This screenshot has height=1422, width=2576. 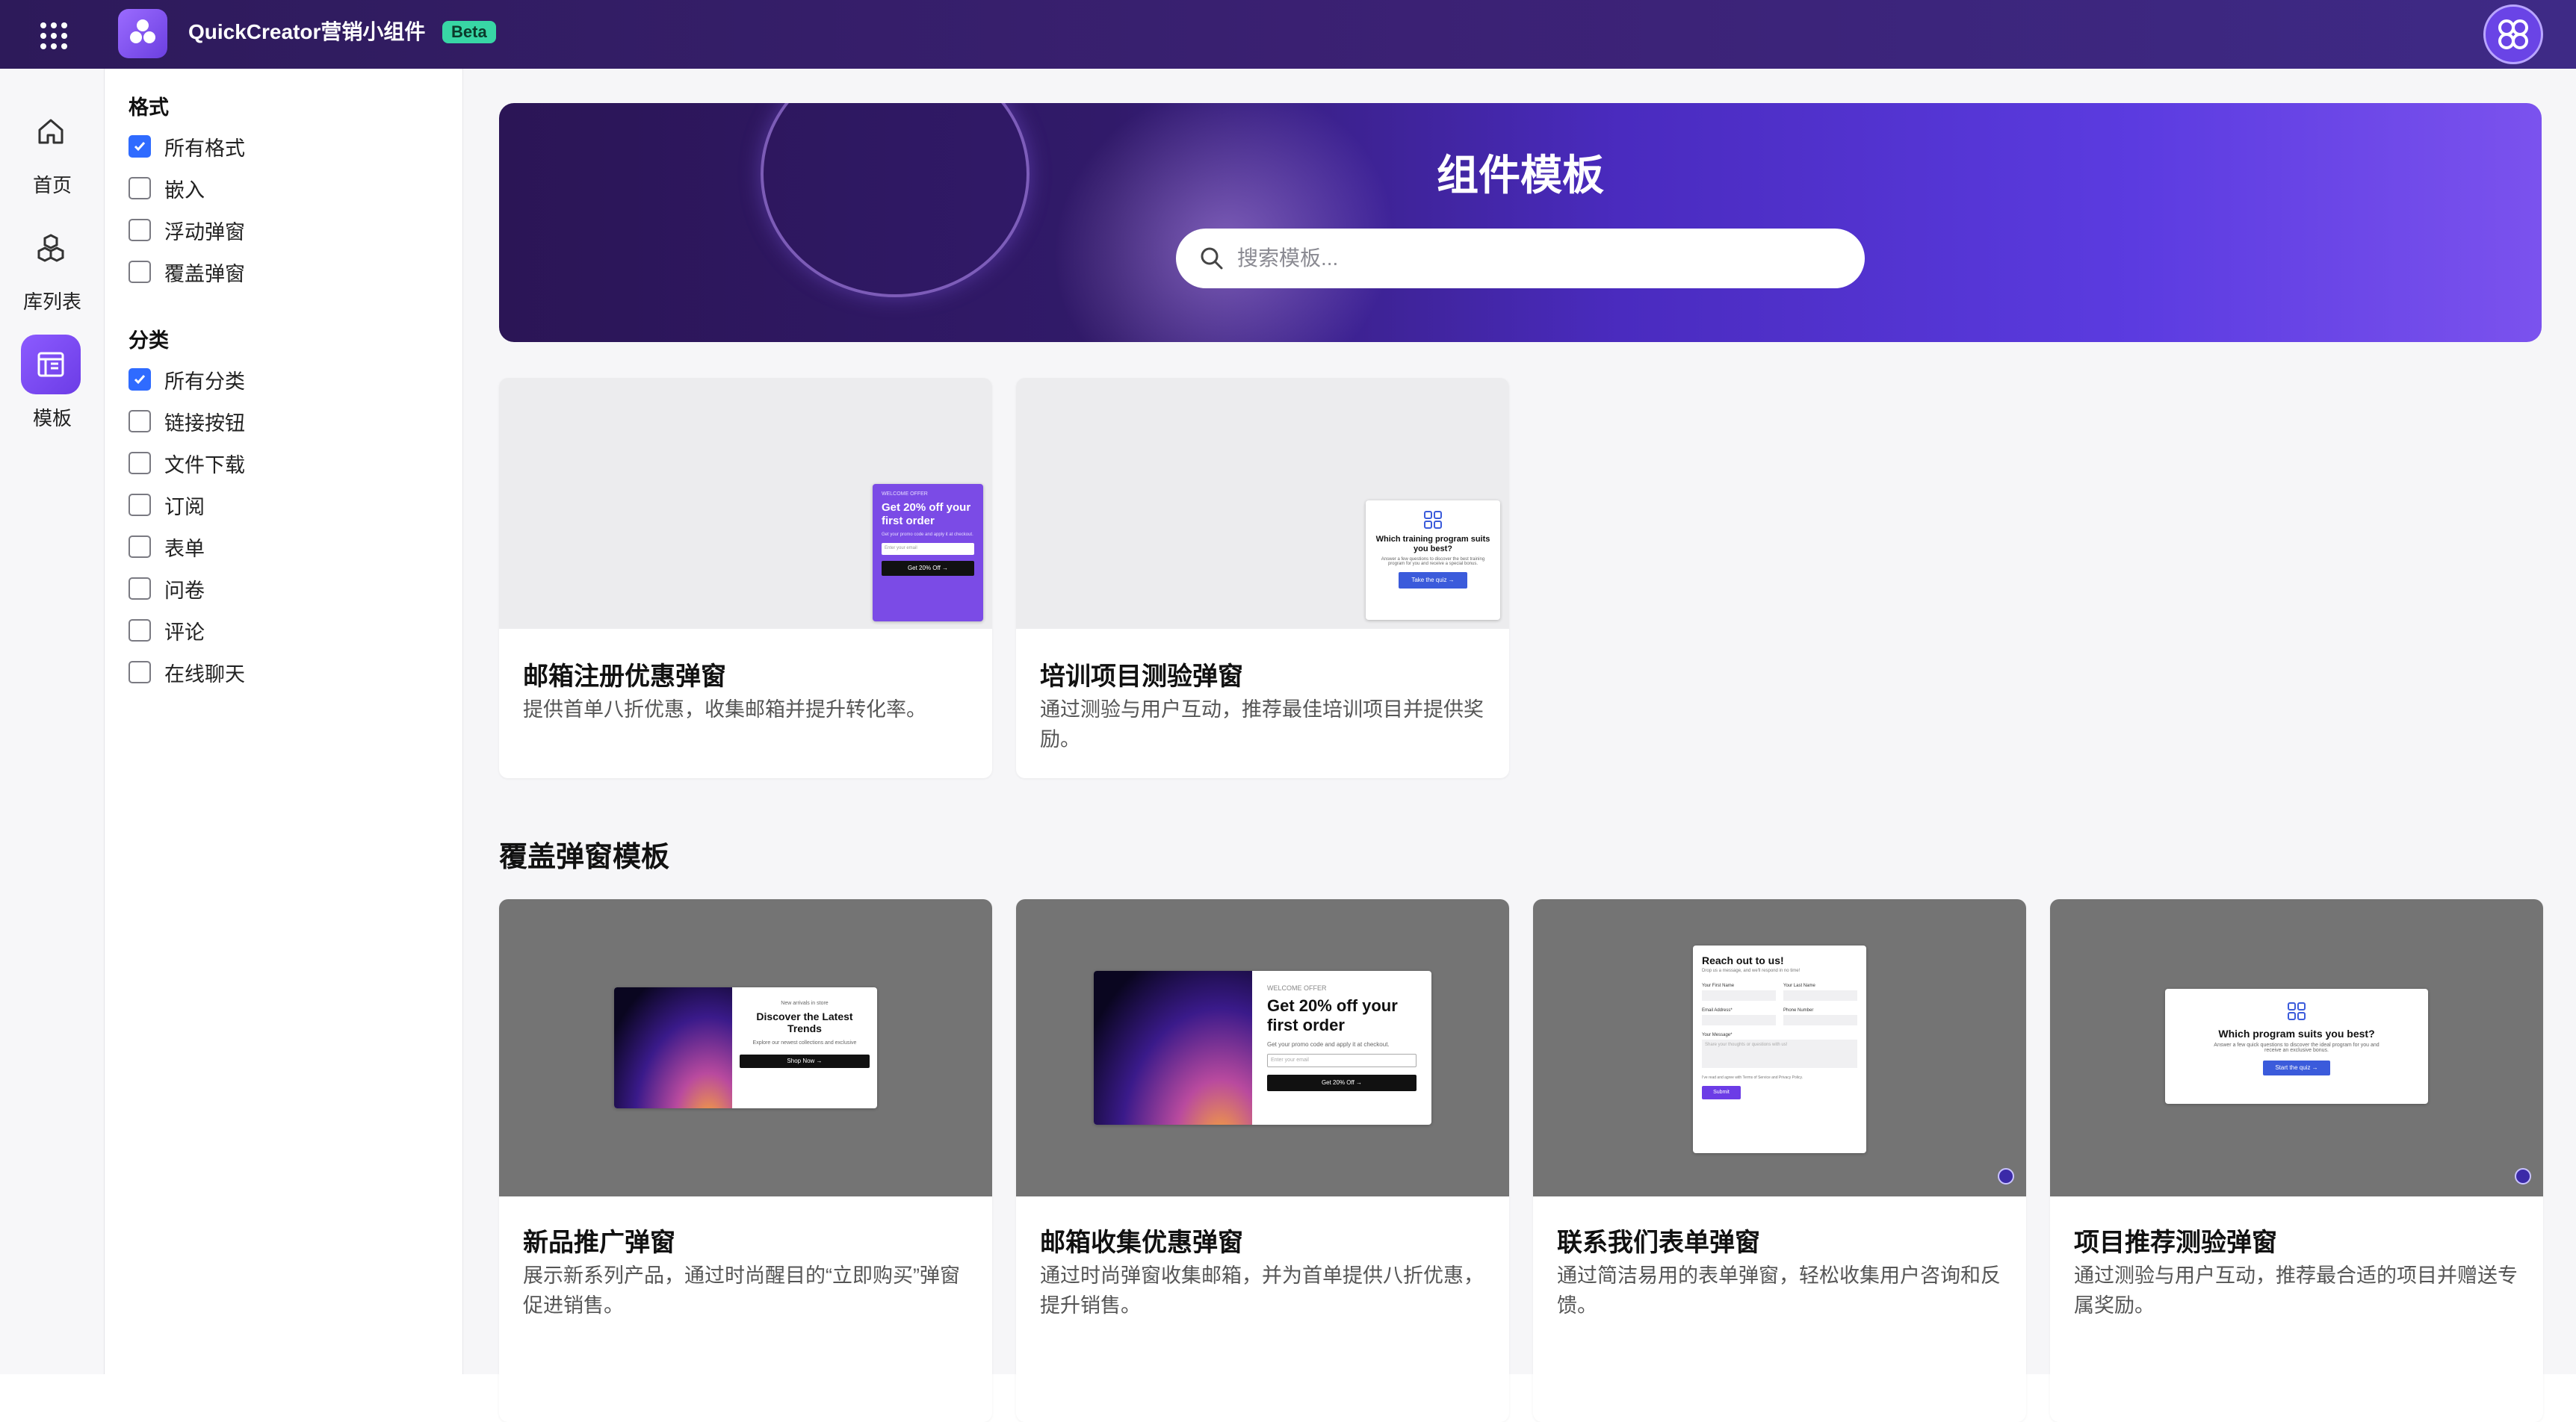 I want to click on filter-option-label: 链接按钮, so click(x=204, y=423).